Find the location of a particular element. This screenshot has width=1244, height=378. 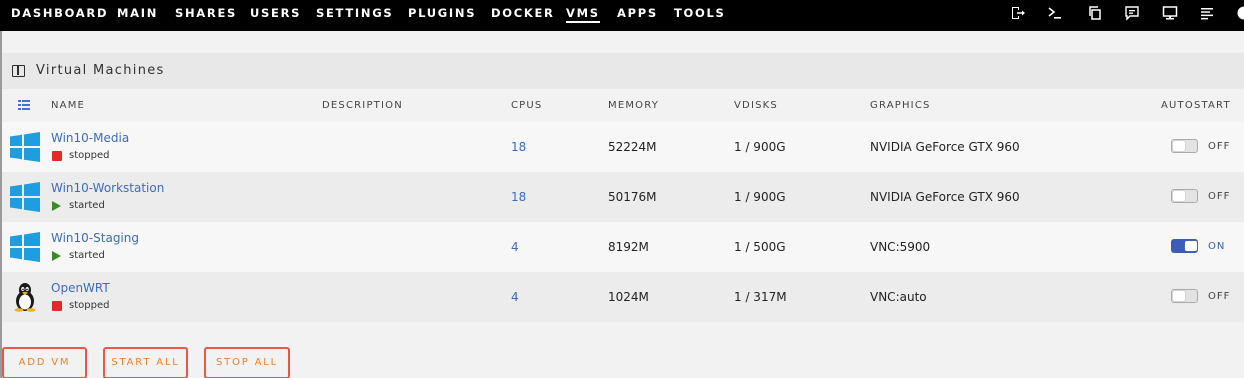

logout-icon is located at coordinates (1018, 13).